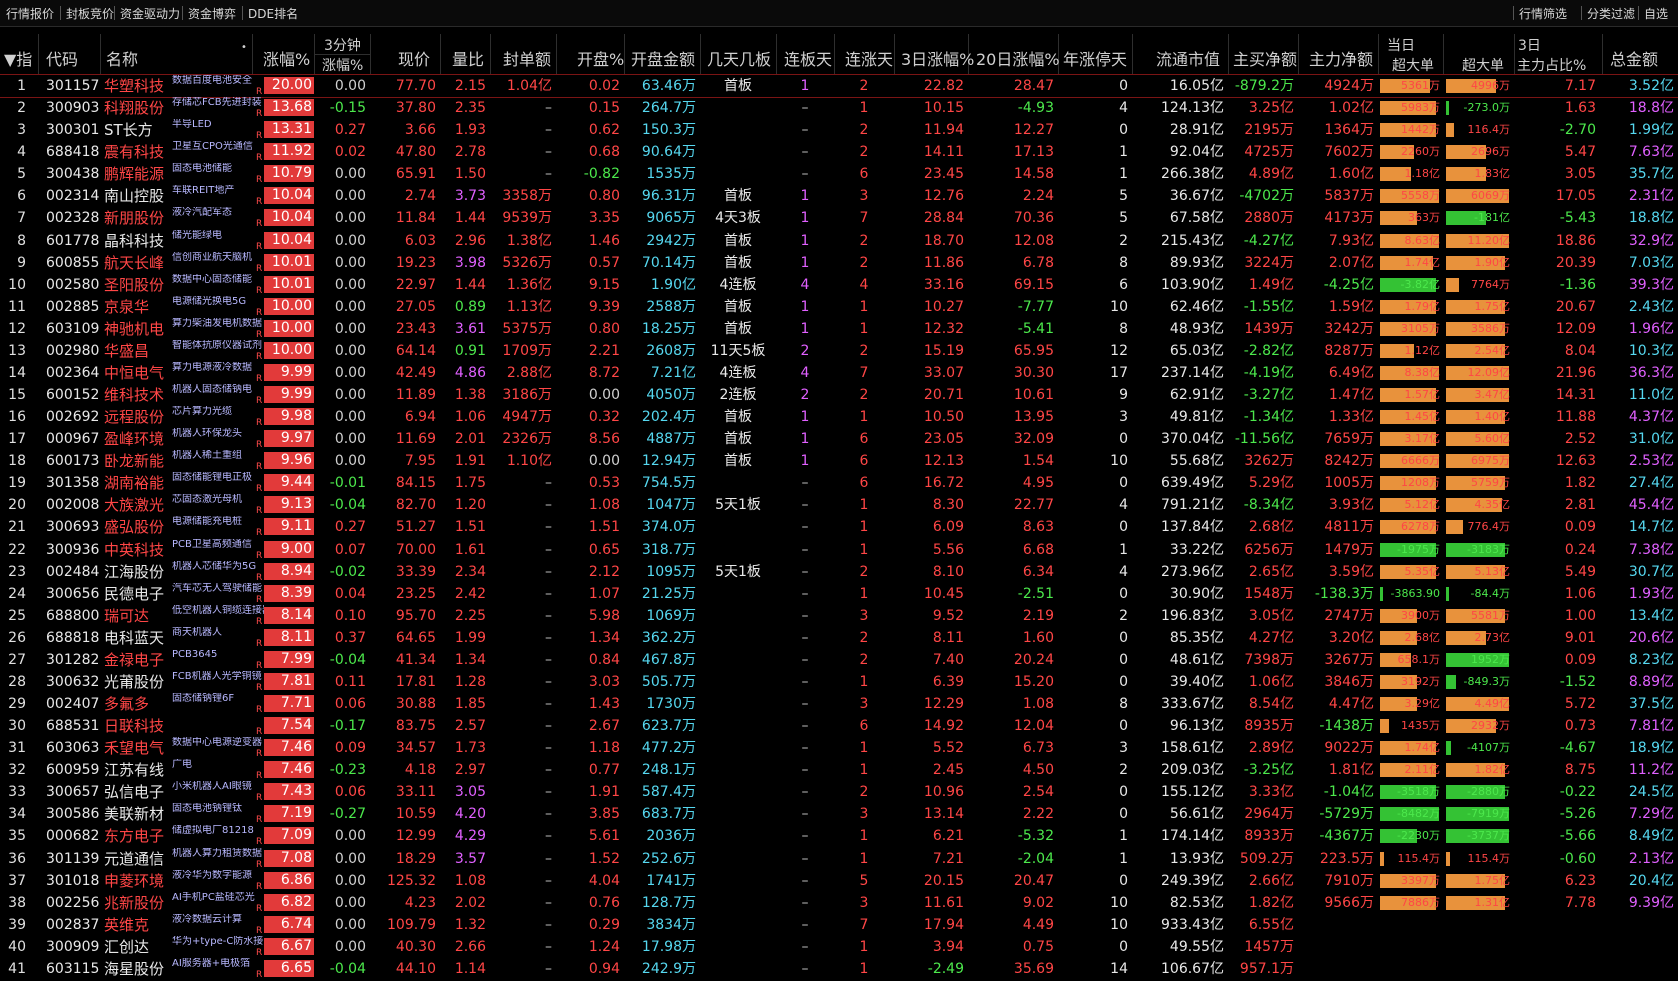  I want to click on stock-code: 688418, so click(72, 152).